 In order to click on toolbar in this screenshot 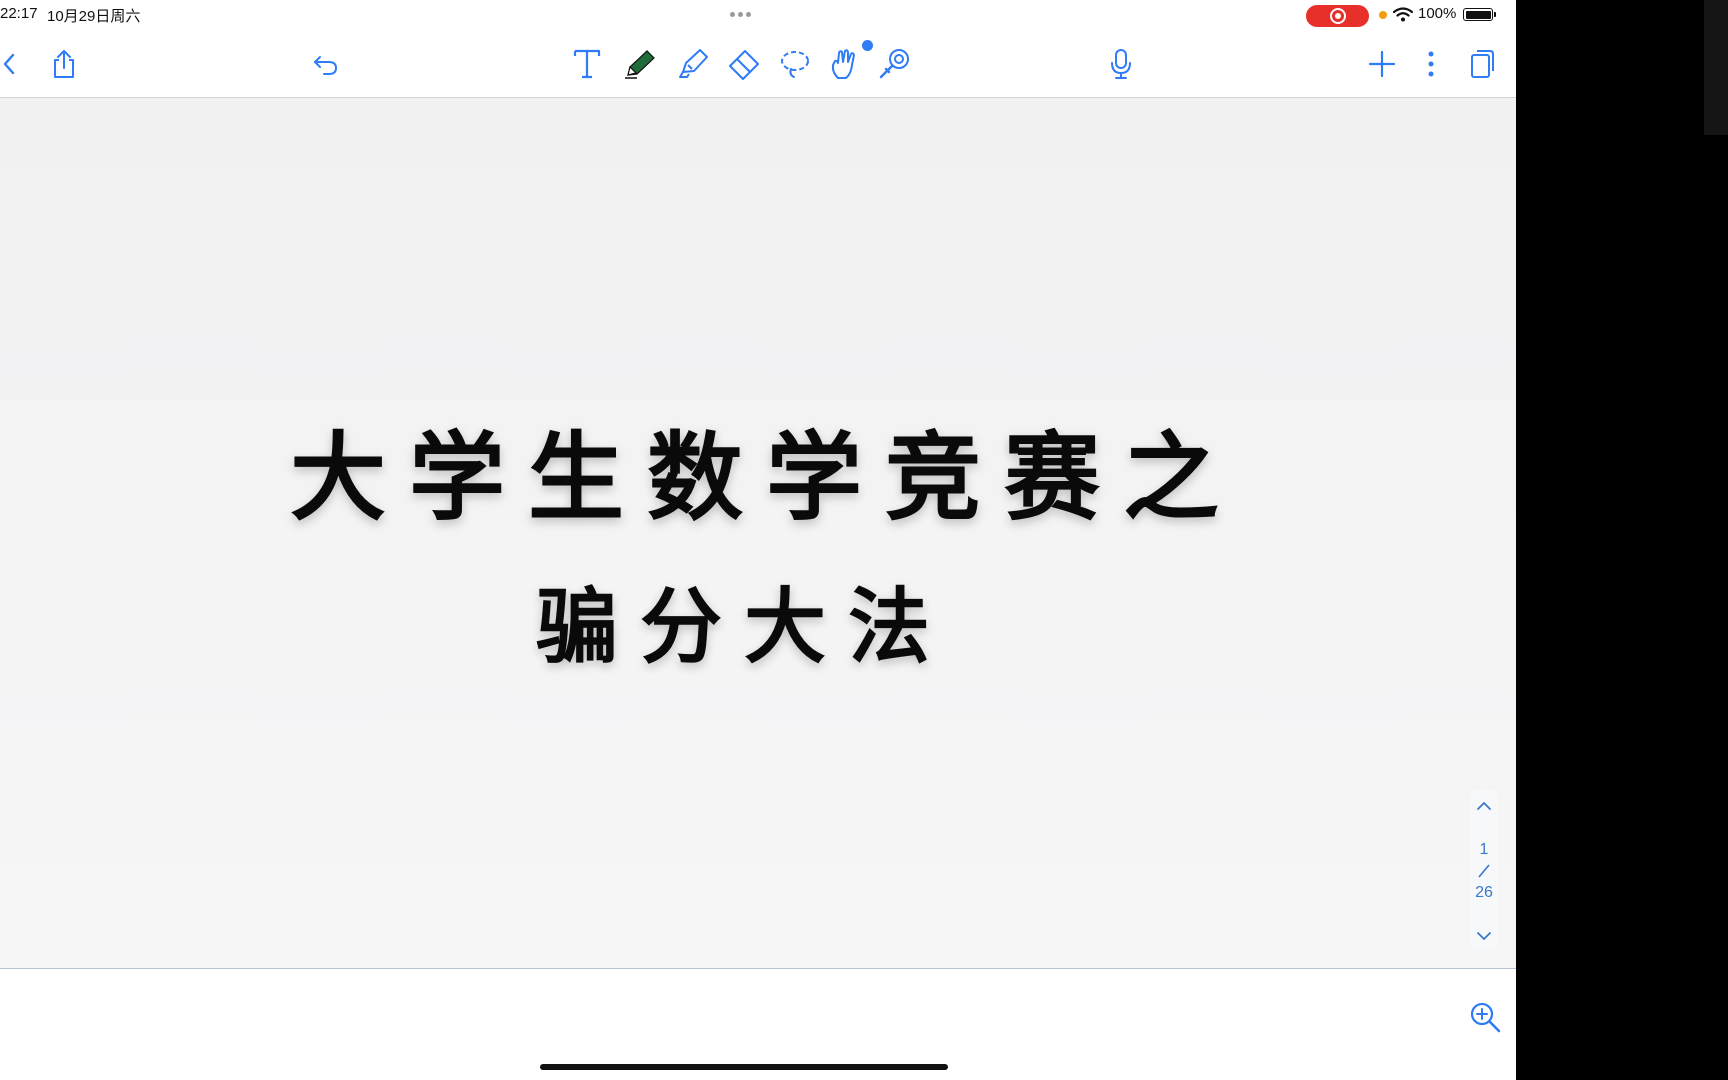, I will do `click(758, 64)`.